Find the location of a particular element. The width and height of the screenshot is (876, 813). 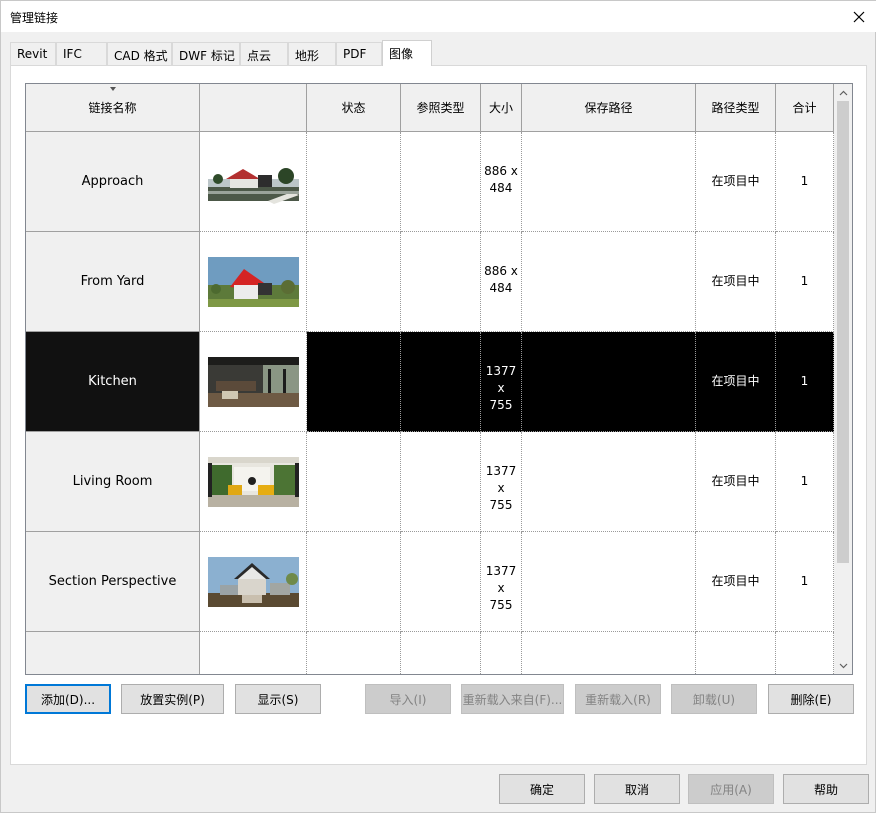

section-perspective-image-thumbnail is located at coordinates (253, 581).